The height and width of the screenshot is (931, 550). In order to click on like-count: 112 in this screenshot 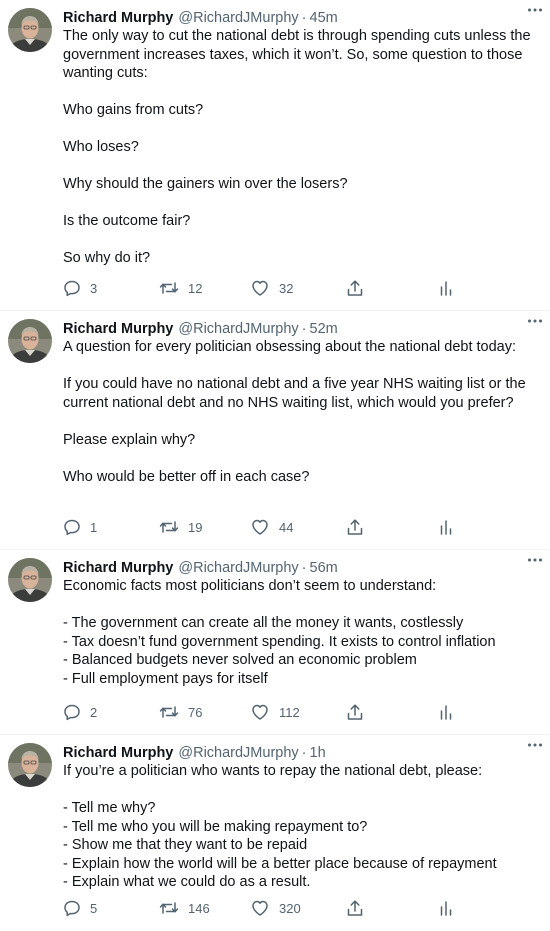, I will do `click(289, 712)`.